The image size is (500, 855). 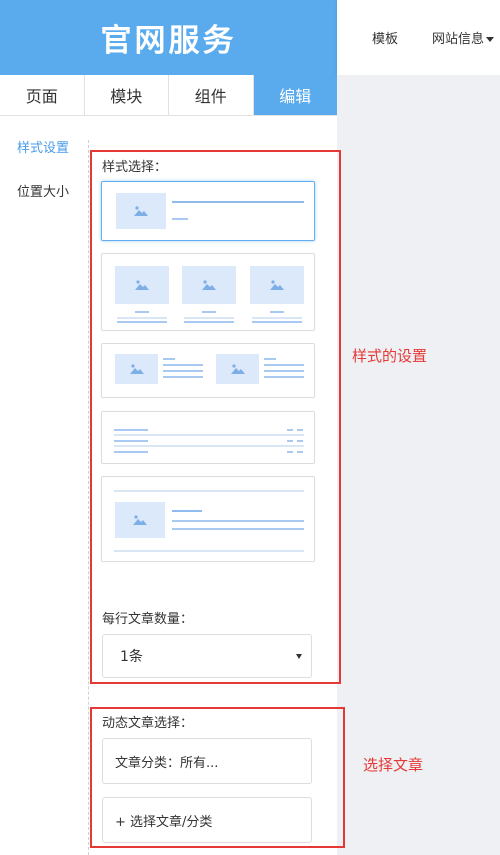 What do you see at coordinates (135, 167) in the screenshot?
I see `style-select-label: 样式选择：` at bounding box center [135, 167].